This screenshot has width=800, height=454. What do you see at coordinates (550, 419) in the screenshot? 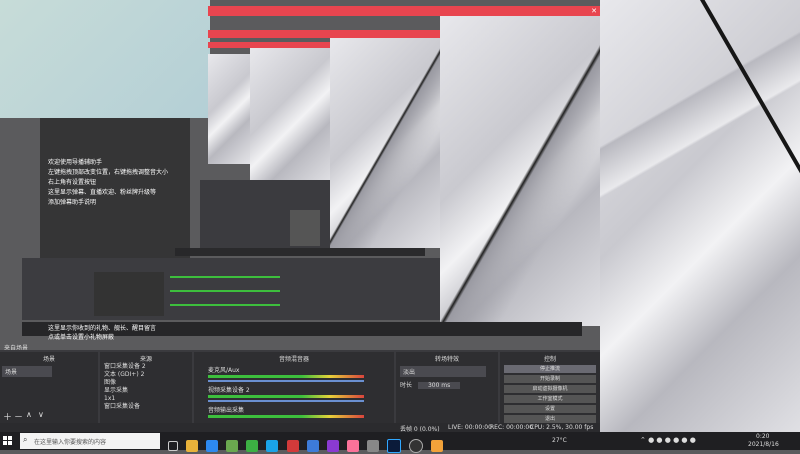
I see `exit-button: 退出` at bounding box center [550, 419].